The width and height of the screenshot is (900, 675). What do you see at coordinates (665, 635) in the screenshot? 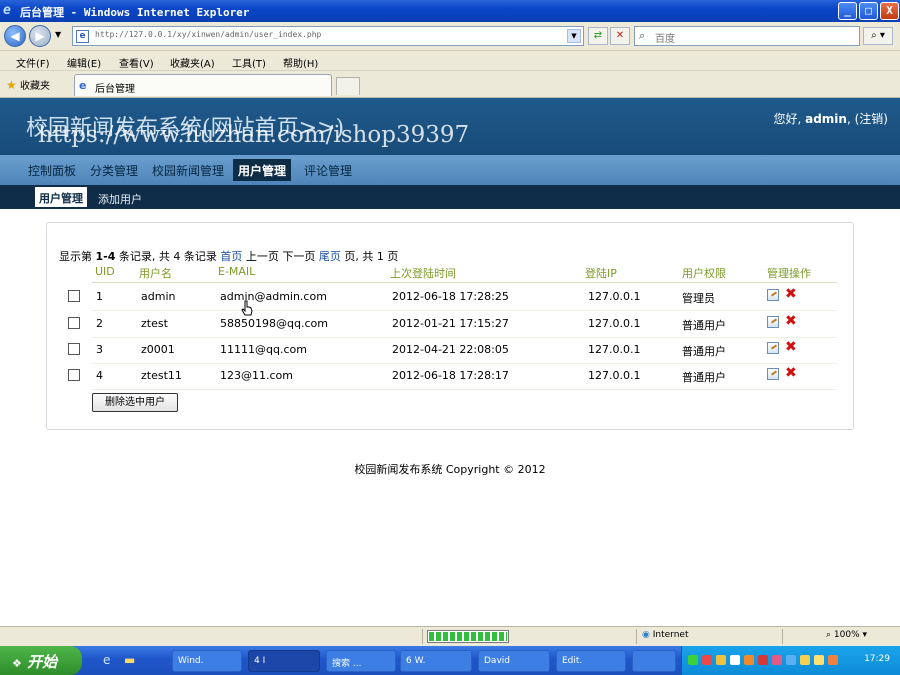
I see `security-zone: ◉ Internet` at bounding box center [665, 635].